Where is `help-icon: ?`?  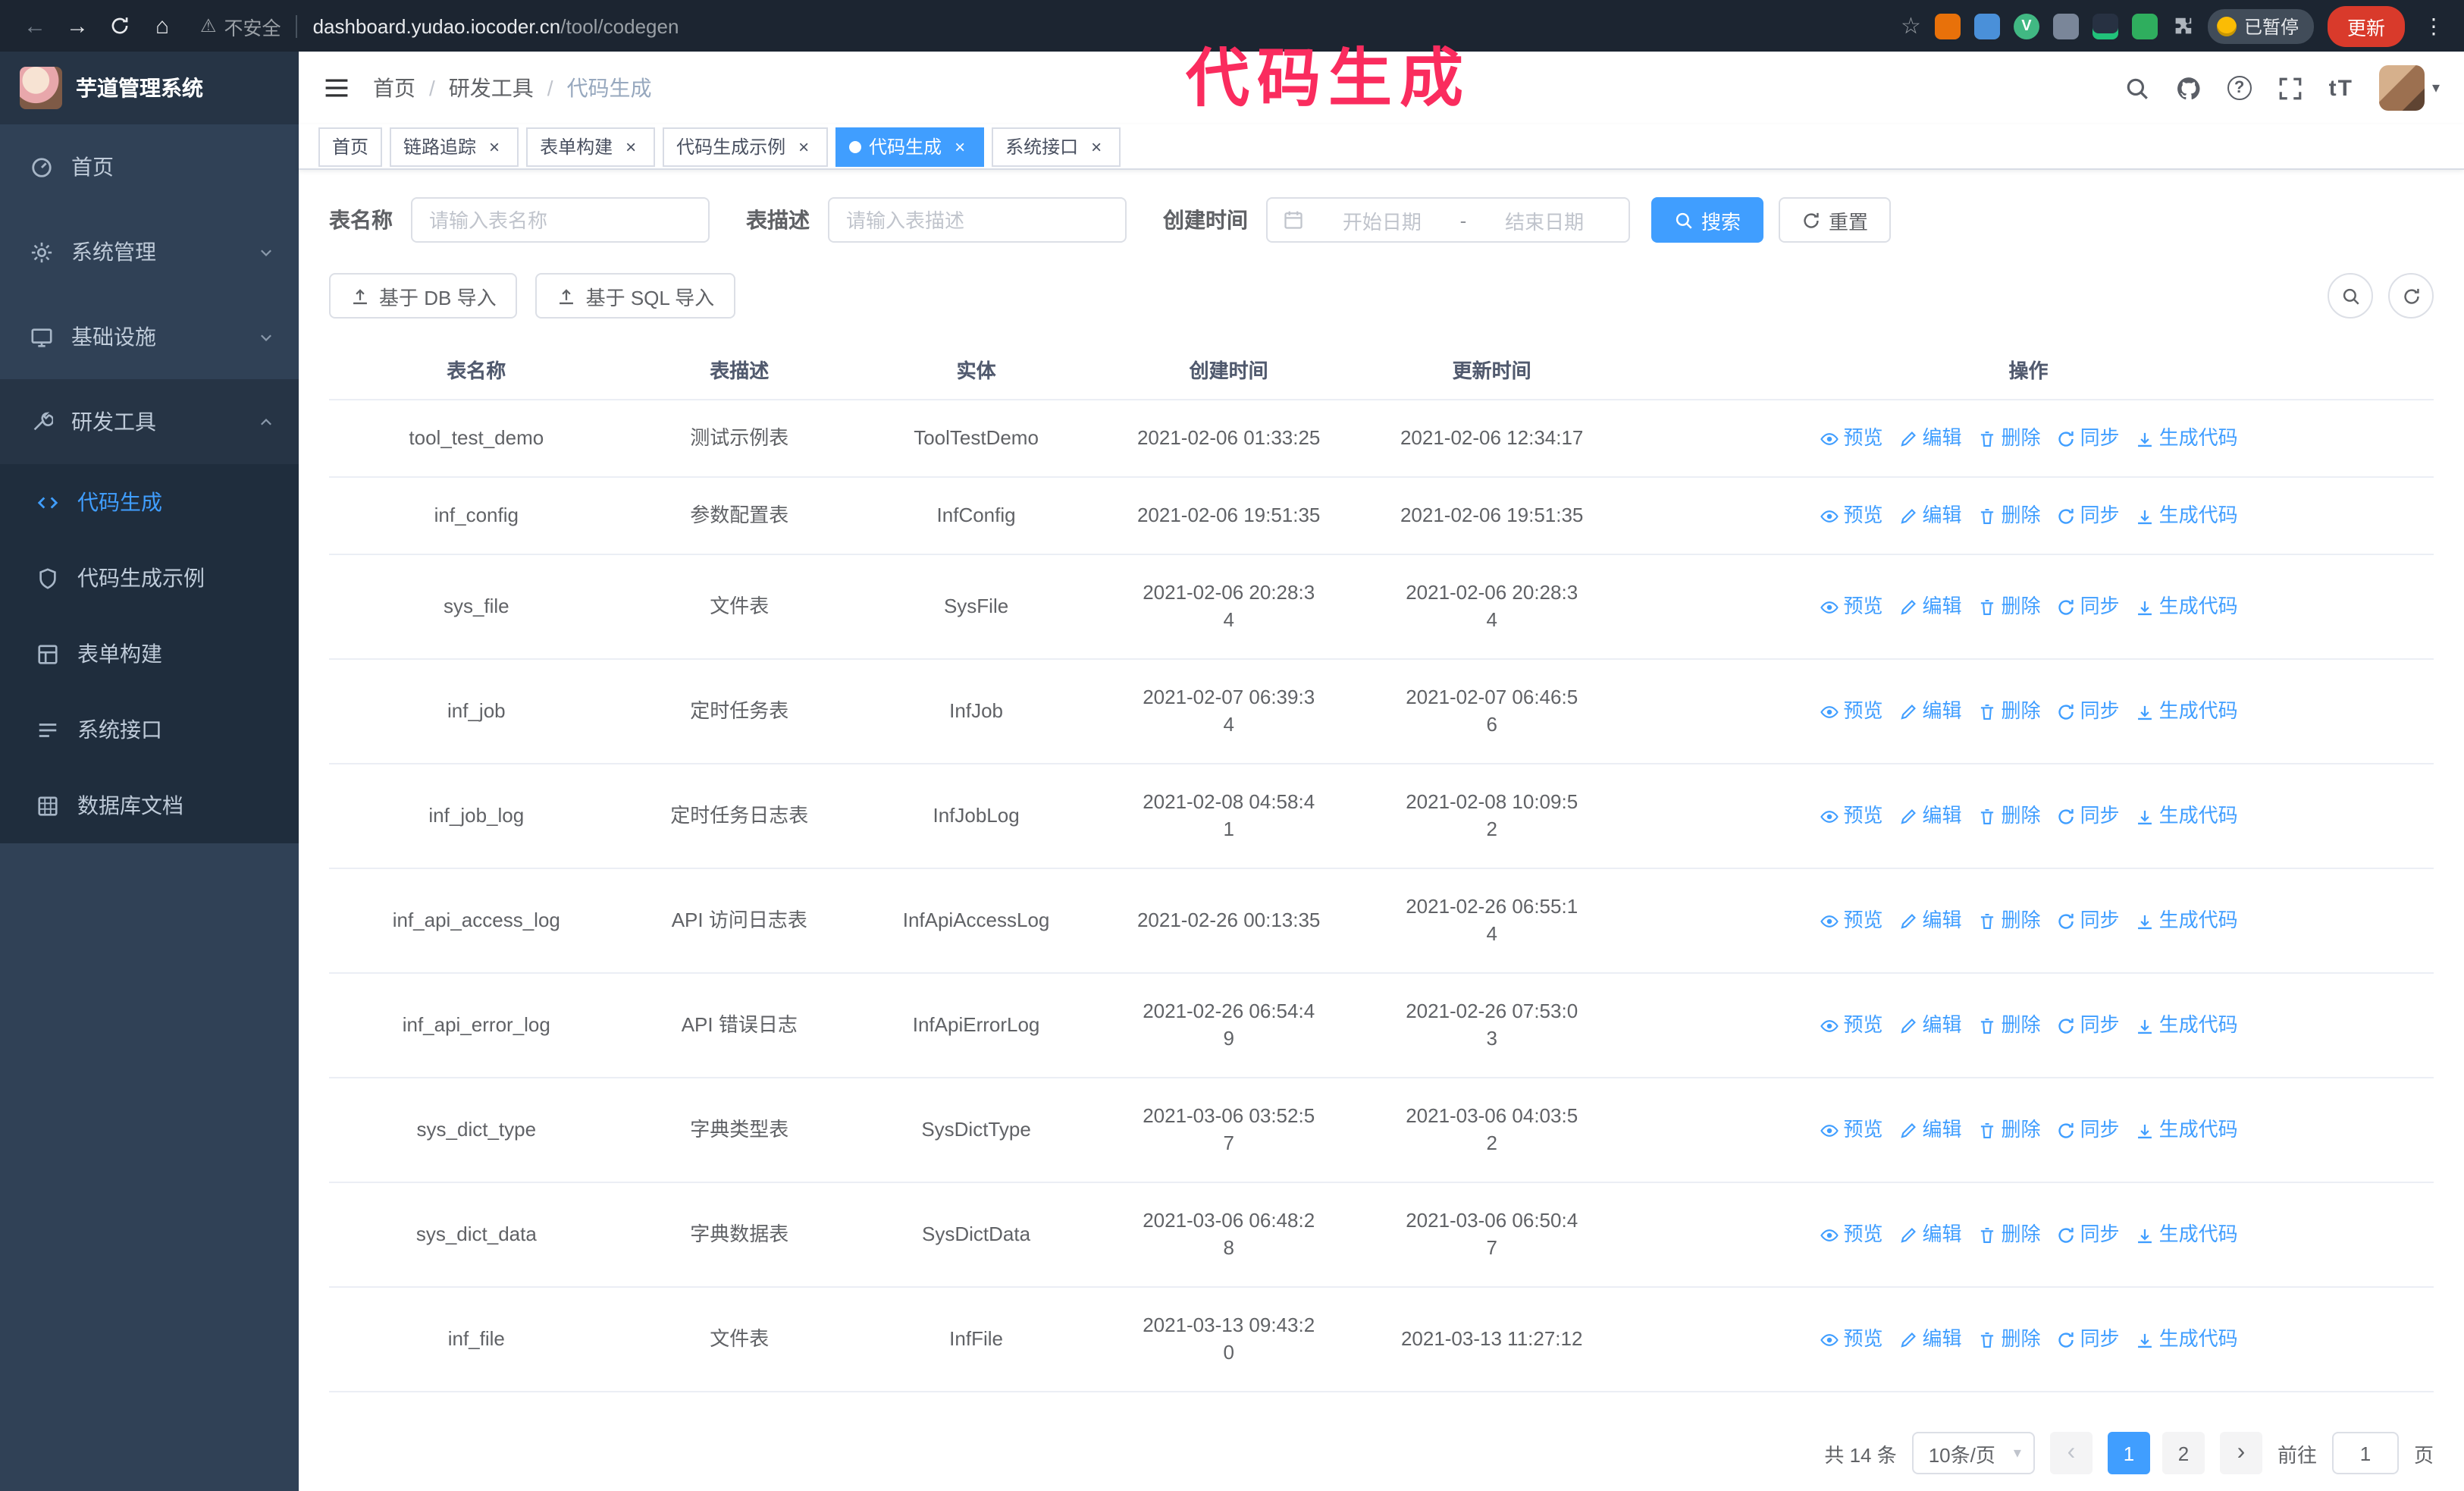
help-icon: ? is located at coordinates (2240, 88).